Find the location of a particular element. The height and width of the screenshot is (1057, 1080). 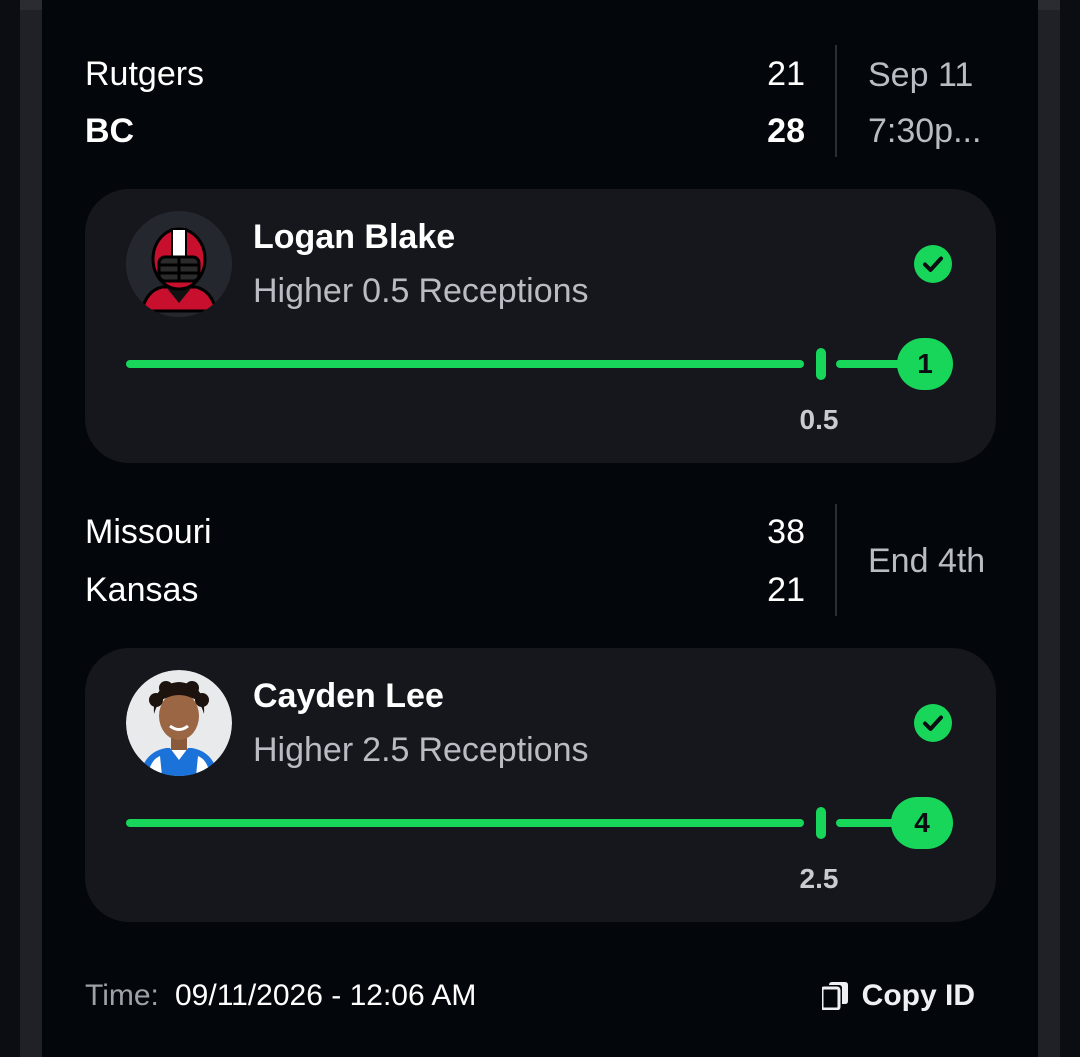

game-status: End 4th is located at coordinates (927, 561).